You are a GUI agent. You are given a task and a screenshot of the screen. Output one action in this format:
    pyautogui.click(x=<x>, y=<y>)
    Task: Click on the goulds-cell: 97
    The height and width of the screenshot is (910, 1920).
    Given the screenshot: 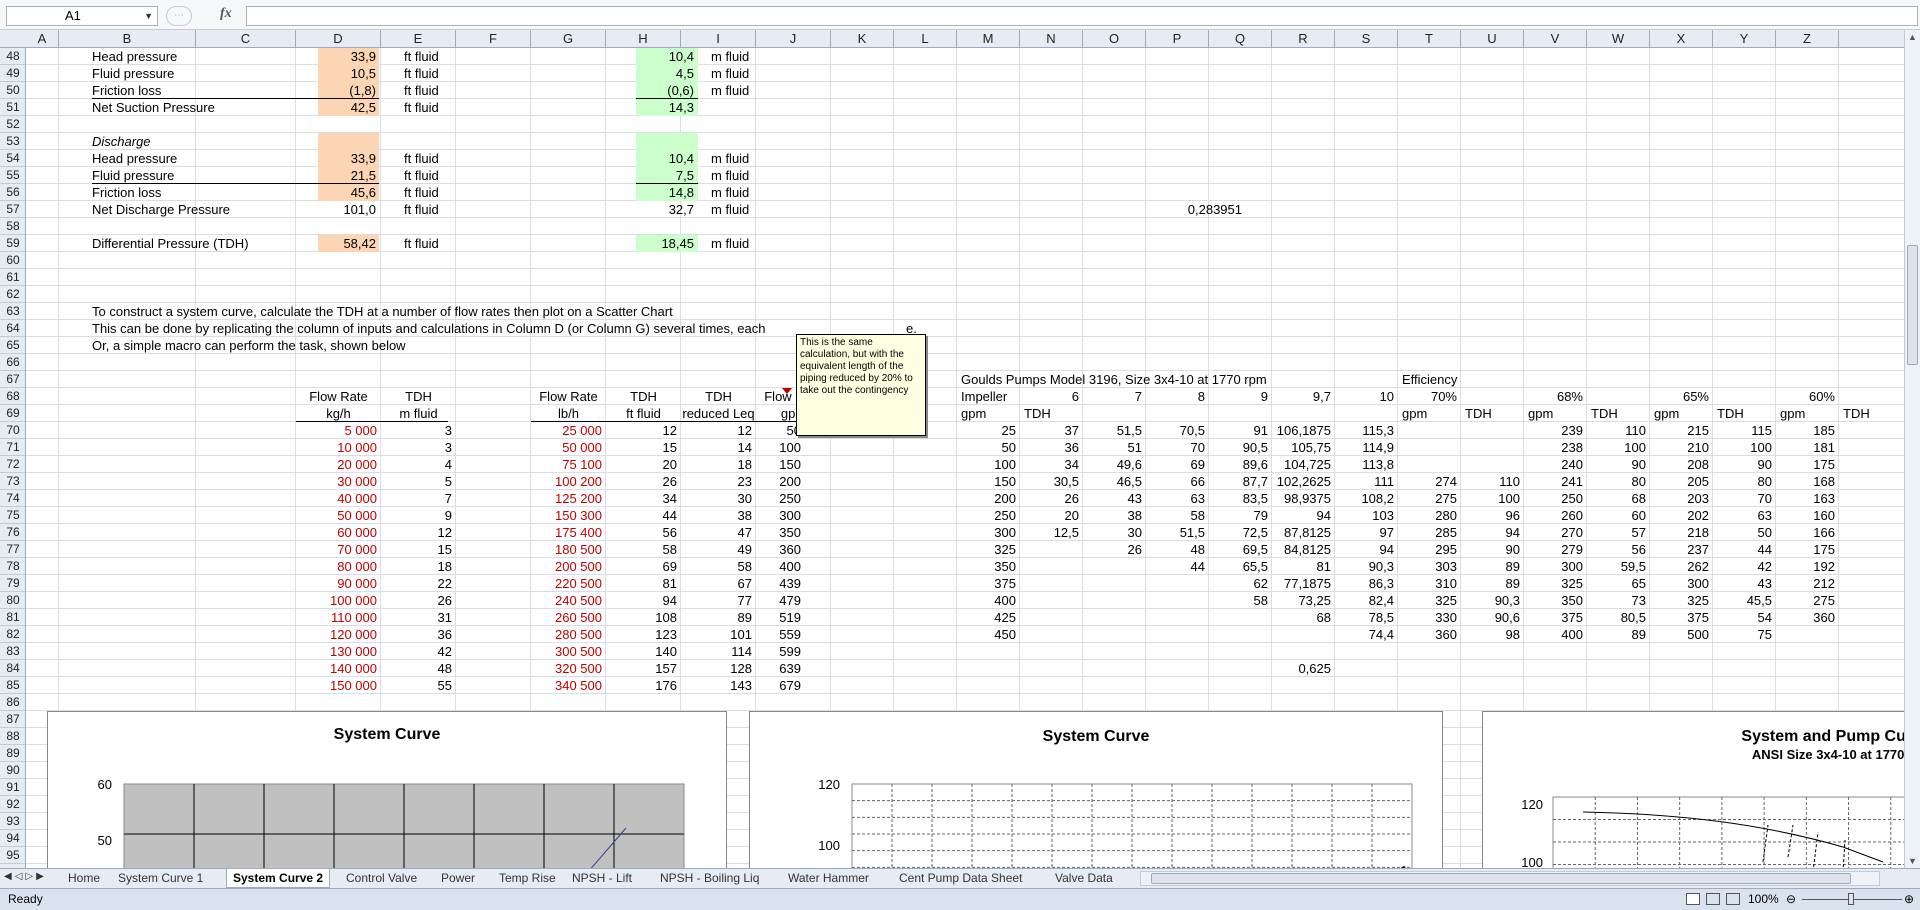 What is the action you would take?
    pyautogui.click(x=1364, y=532)
    